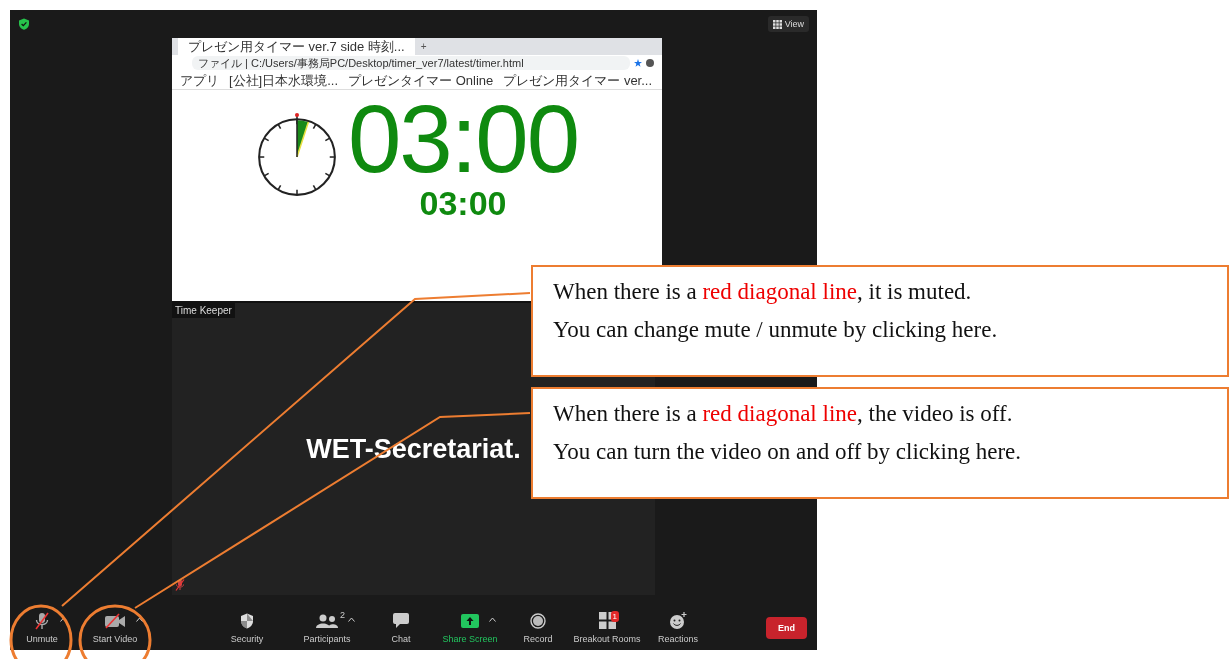 The image size is (1229, 659). Describe the element at coordinates (342, 614) in the screenshot. I see `participant-count: 2` at that location.